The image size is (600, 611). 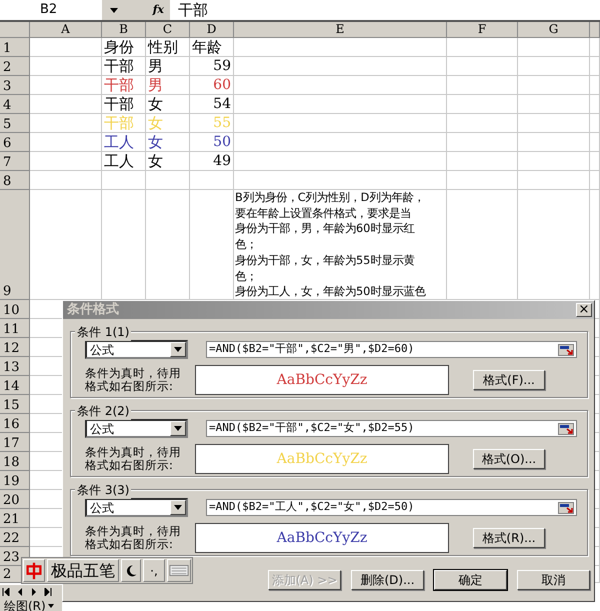 What do you see at coordinates (66, 30) in the screenshot?
I see `column-header: A` at bounding box center [66, 30].